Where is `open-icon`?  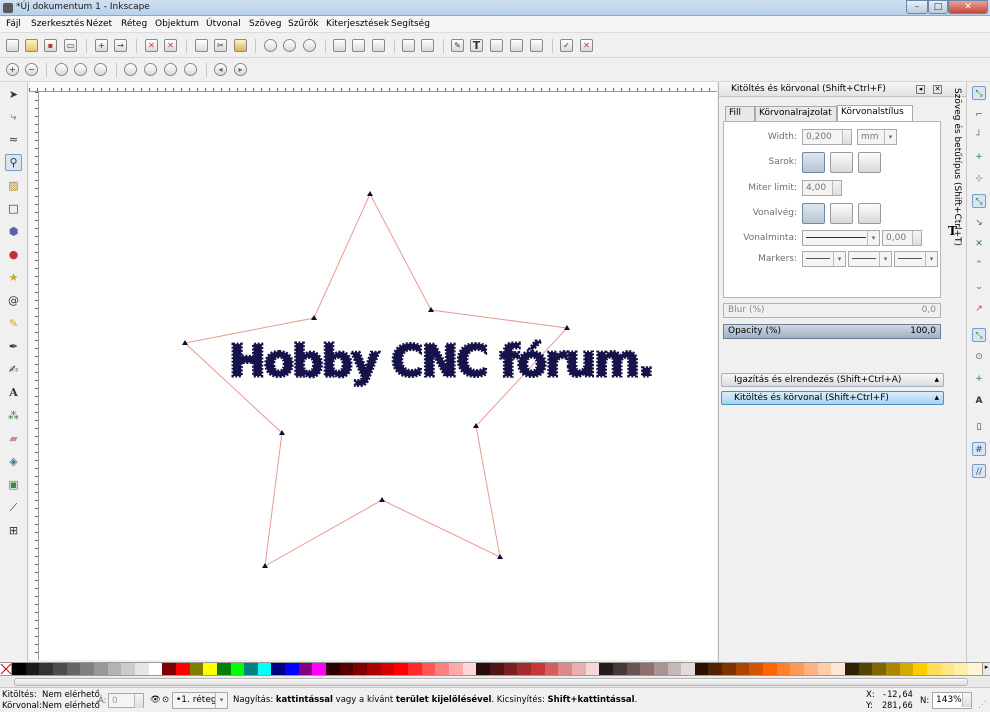 open-icon is located at coordinates (31, 45).